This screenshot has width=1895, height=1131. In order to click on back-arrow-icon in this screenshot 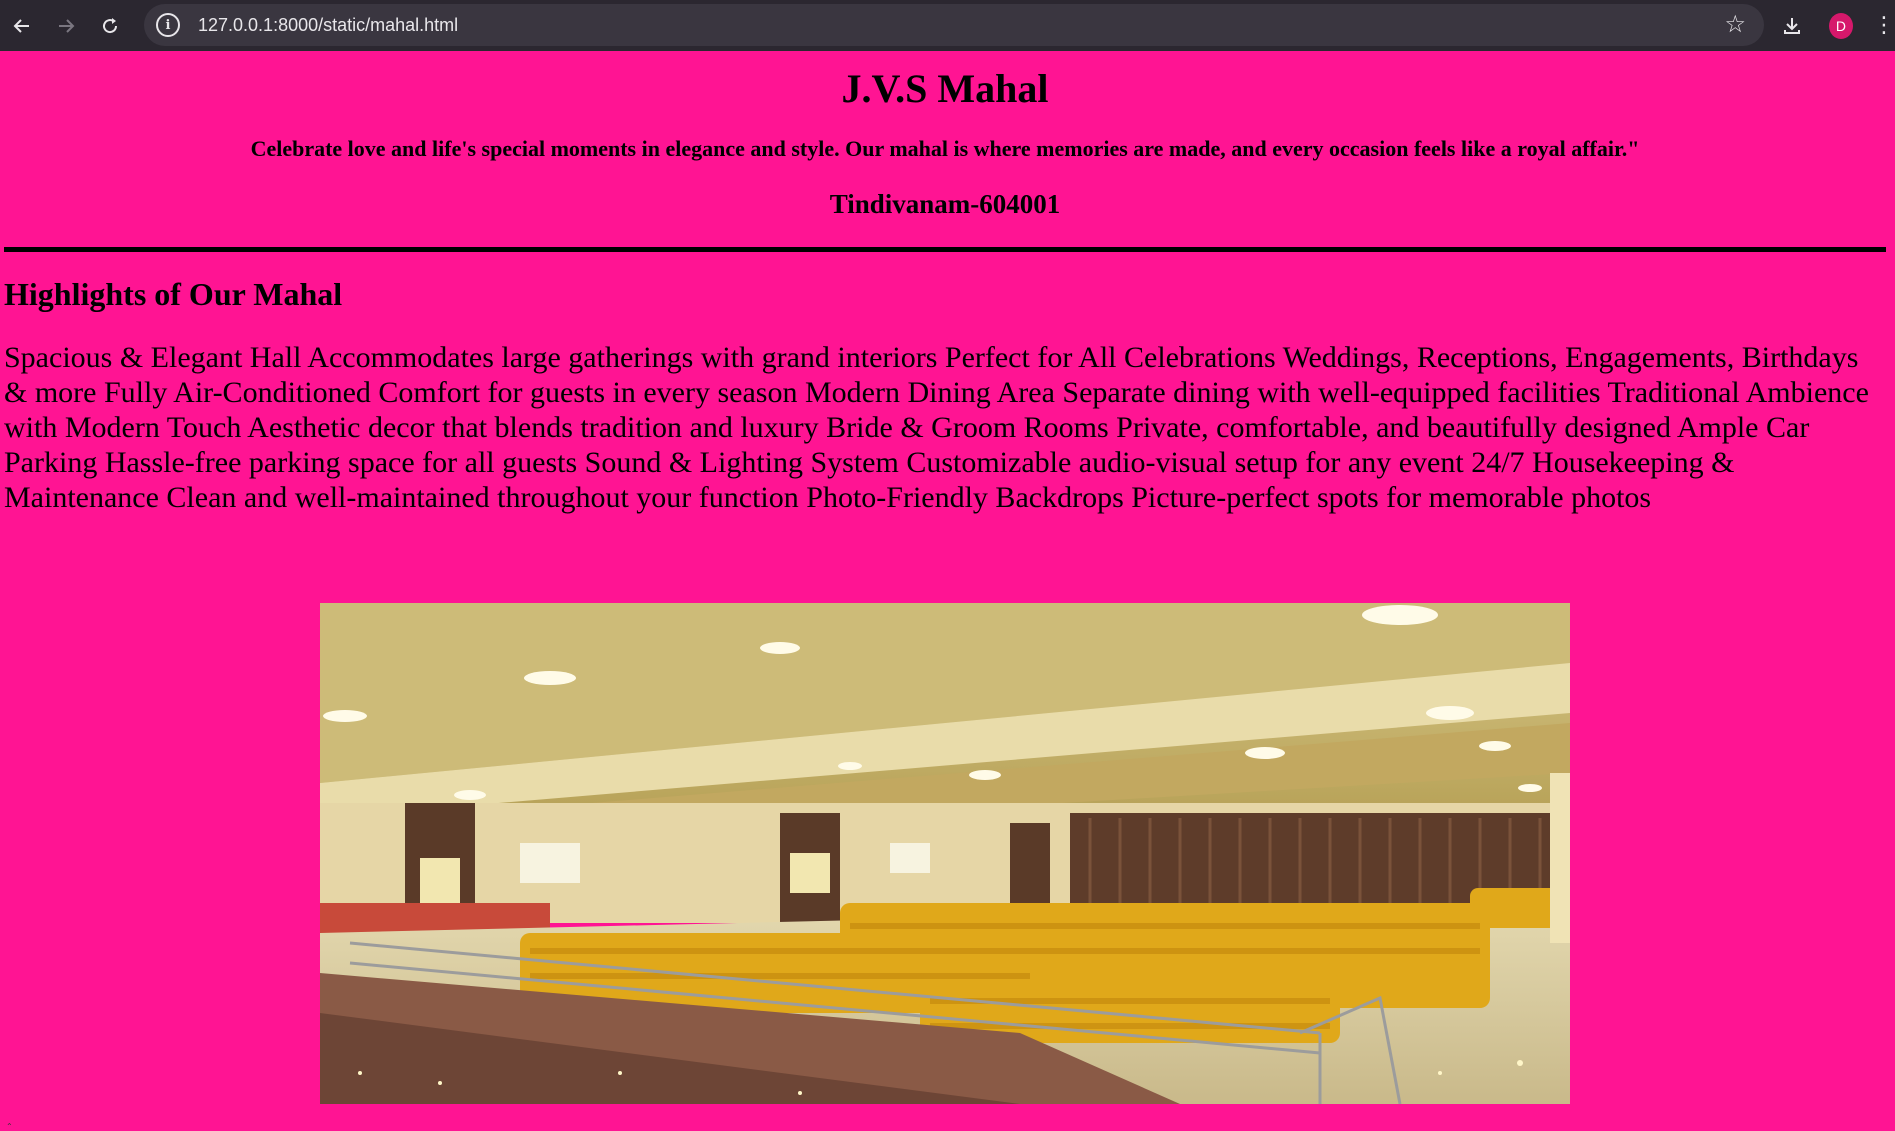, I will do `click(22, 26)`.